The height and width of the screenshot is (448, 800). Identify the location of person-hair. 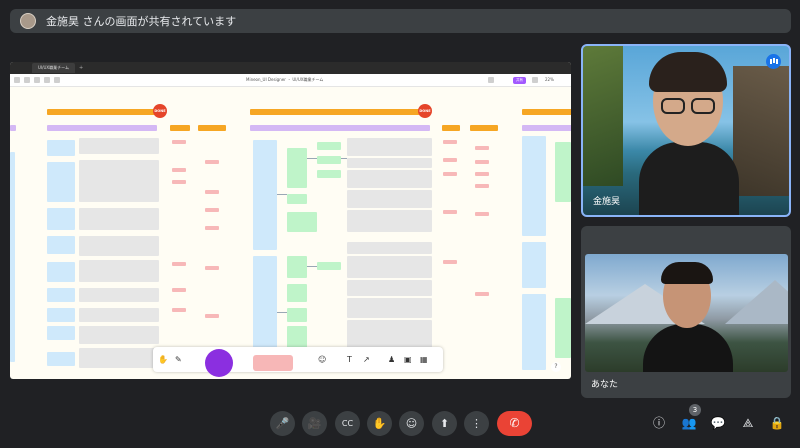
(688, 72).